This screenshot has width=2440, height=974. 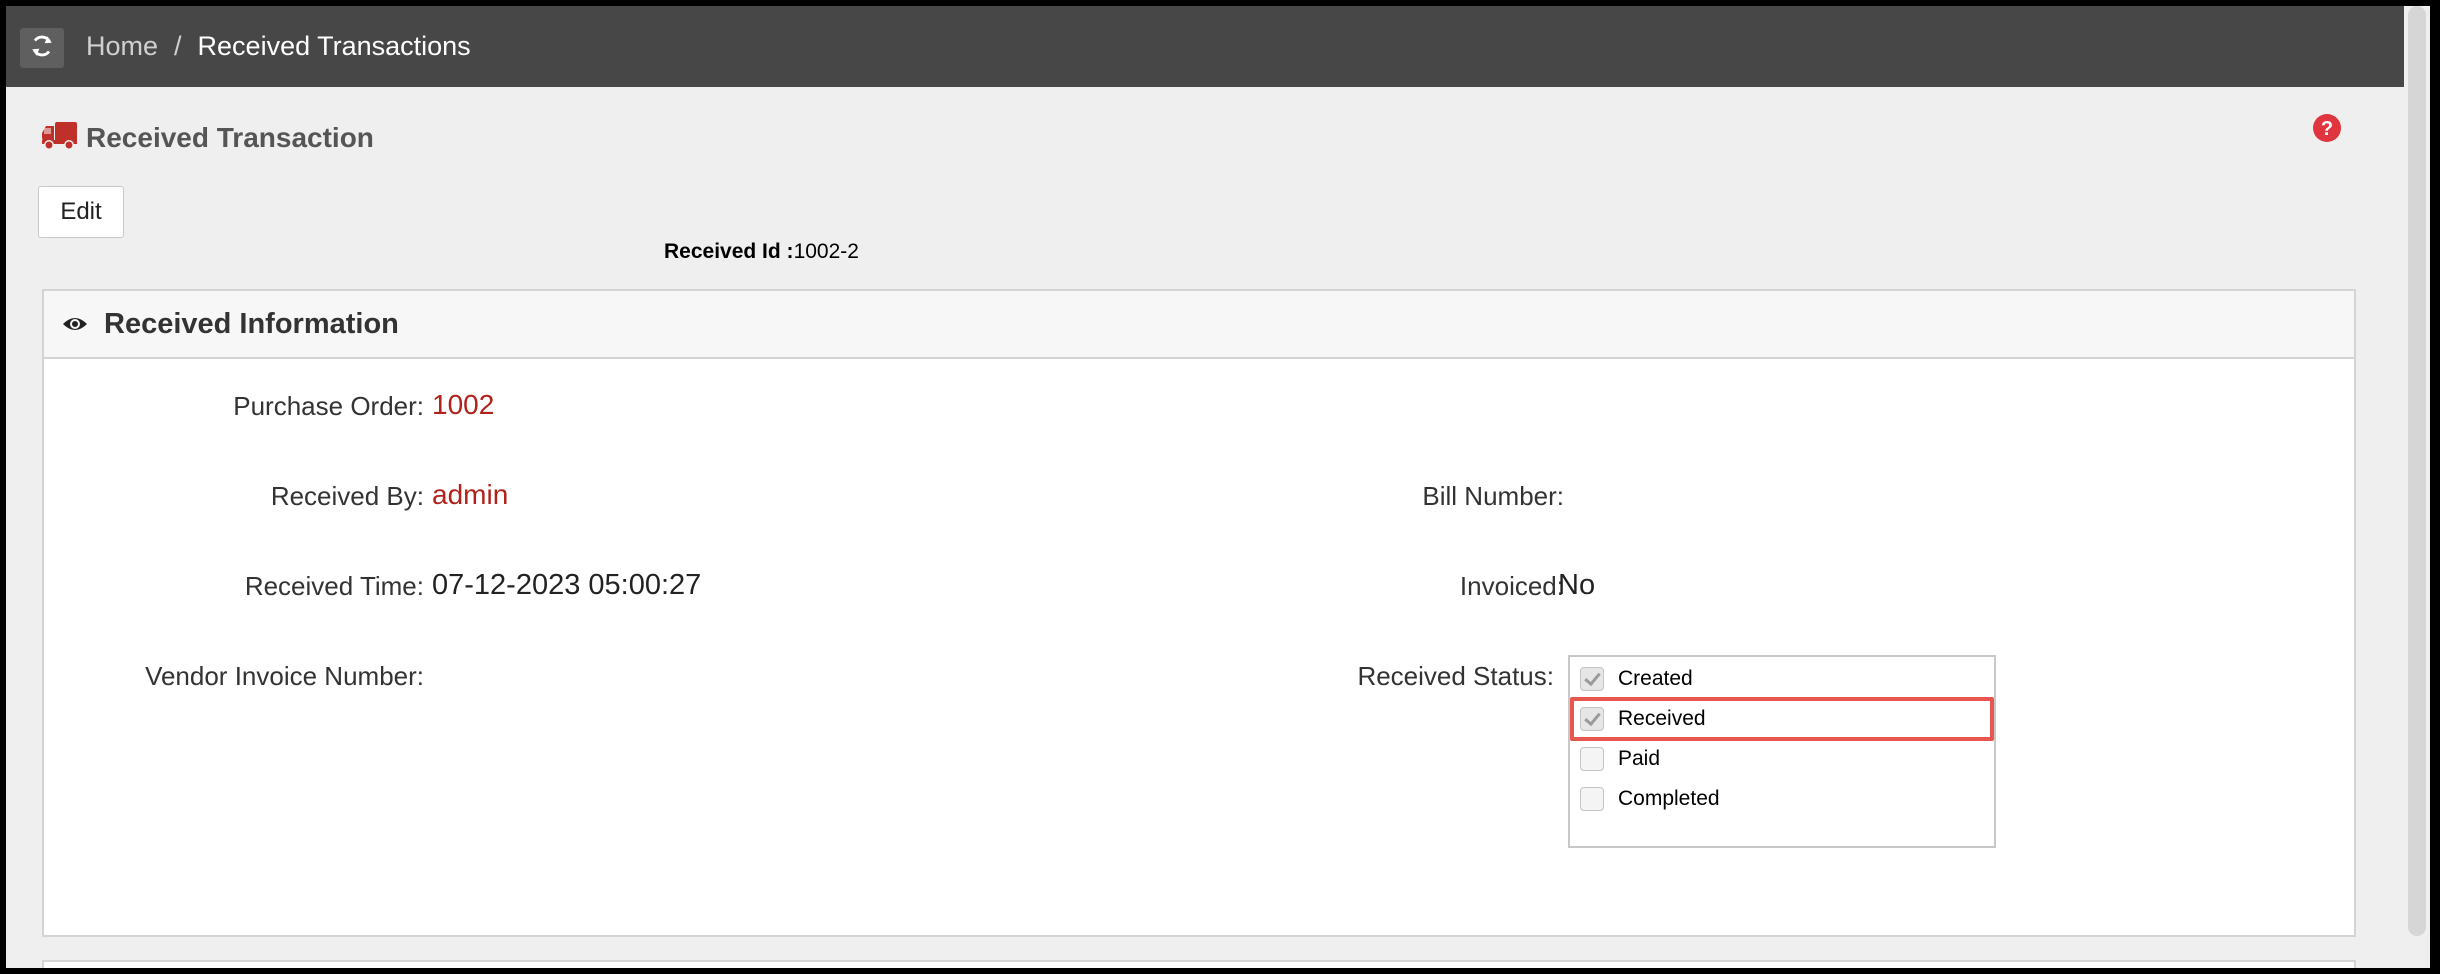 What do you see at coordinates (230, 137) in the screenshot?
I see `page-title-text: Received Transaction` at bounding box center [230, 137].